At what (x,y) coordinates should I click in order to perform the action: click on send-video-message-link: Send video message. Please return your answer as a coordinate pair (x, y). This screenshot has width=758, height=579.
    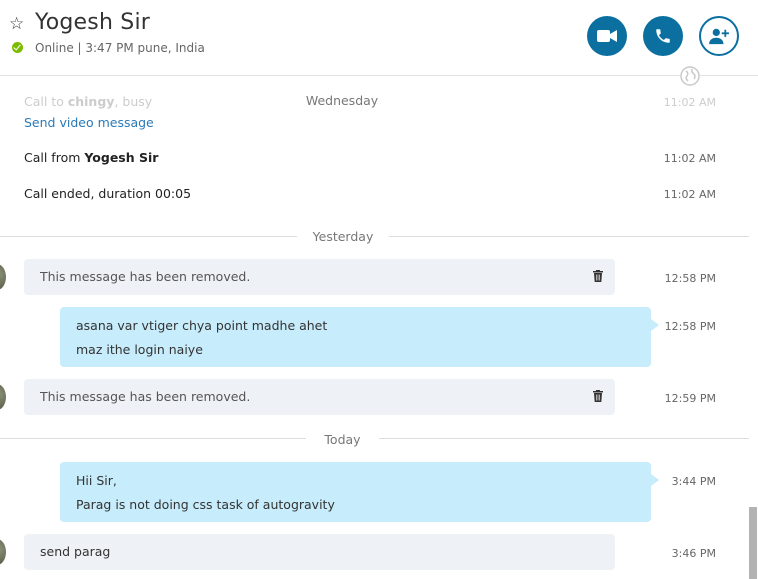
    Looking at the image, I should click on (89, 122).